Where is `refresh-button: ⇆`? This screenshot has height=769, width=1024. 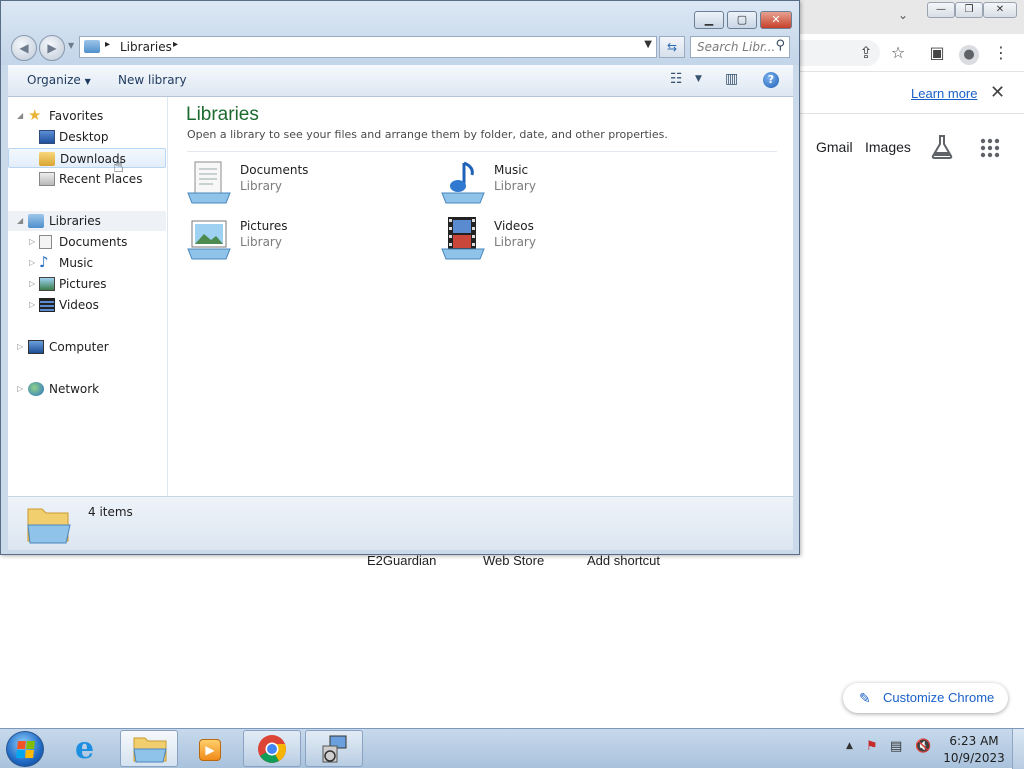
refresh-button: ⇆ is located at coordinates (672, 47).